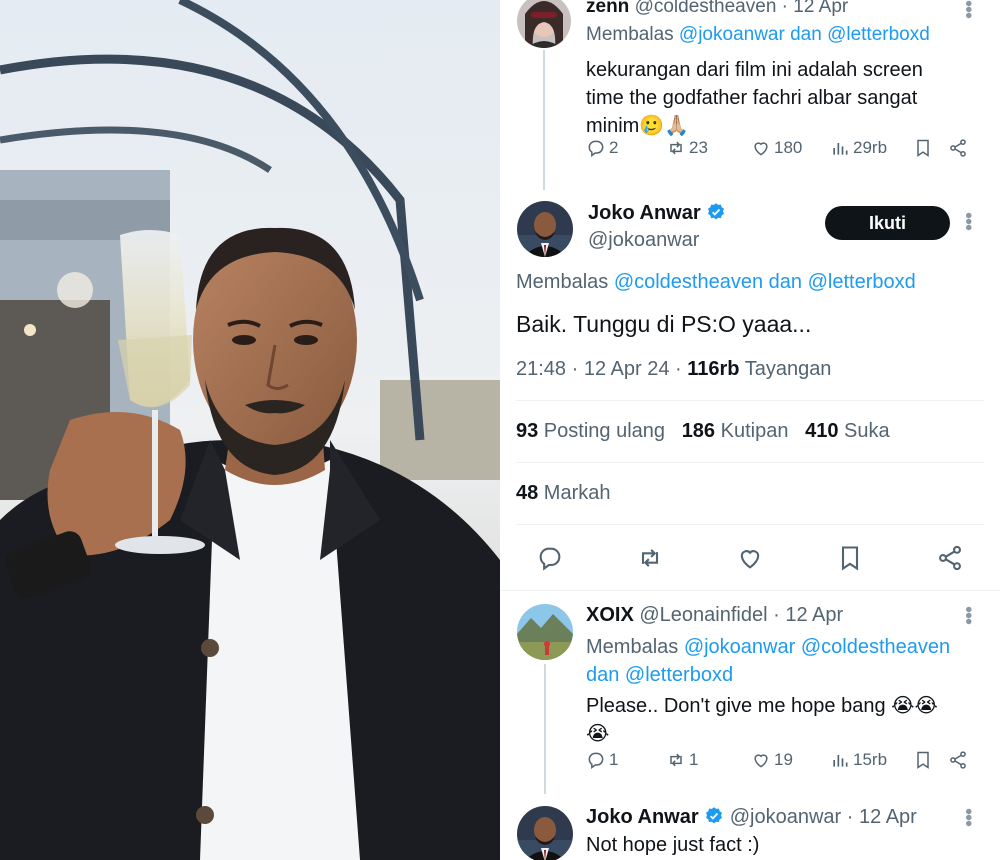  I want to click on quotes-stat: 186 Kutipan, so click(735, 431).